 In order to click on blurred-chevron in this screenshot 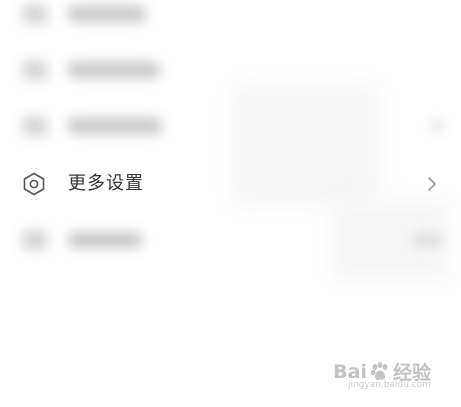, I will do `click(437, 126)`.